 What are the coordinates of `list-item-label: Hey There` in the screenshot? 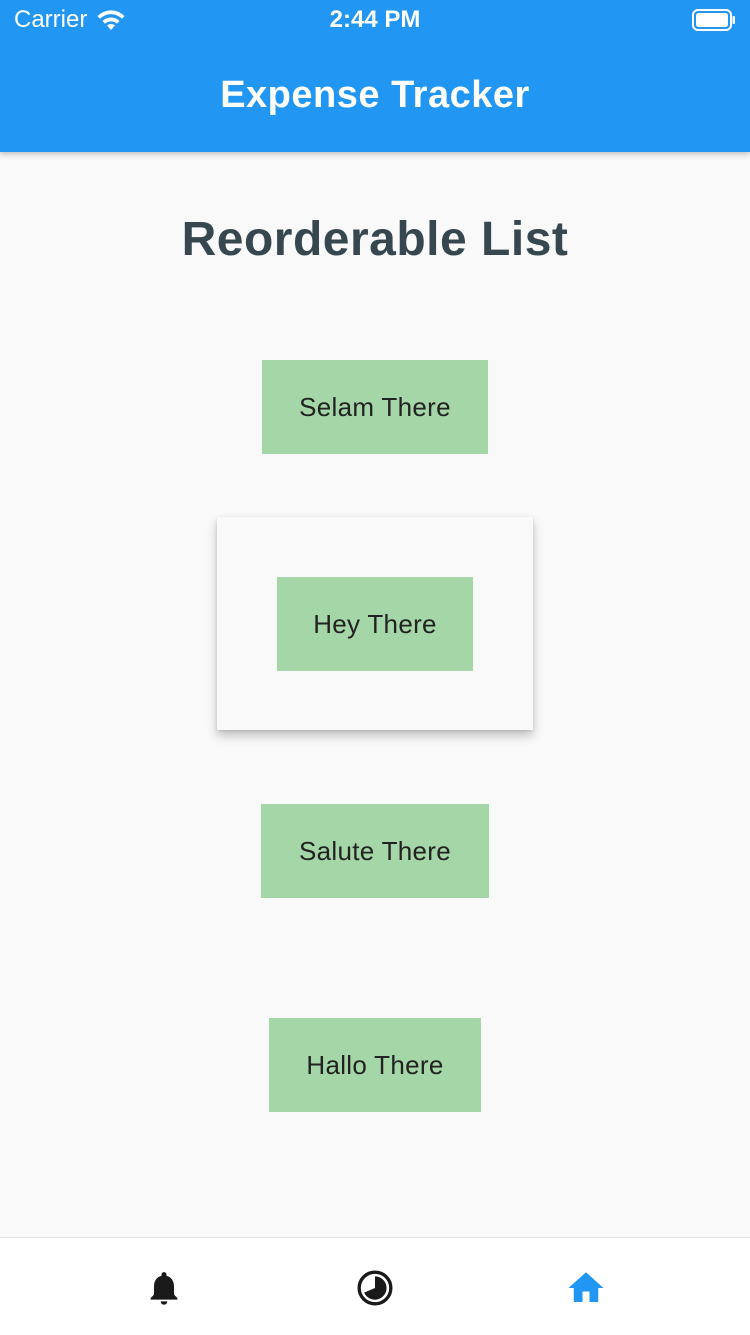 It's located at (375, 623).